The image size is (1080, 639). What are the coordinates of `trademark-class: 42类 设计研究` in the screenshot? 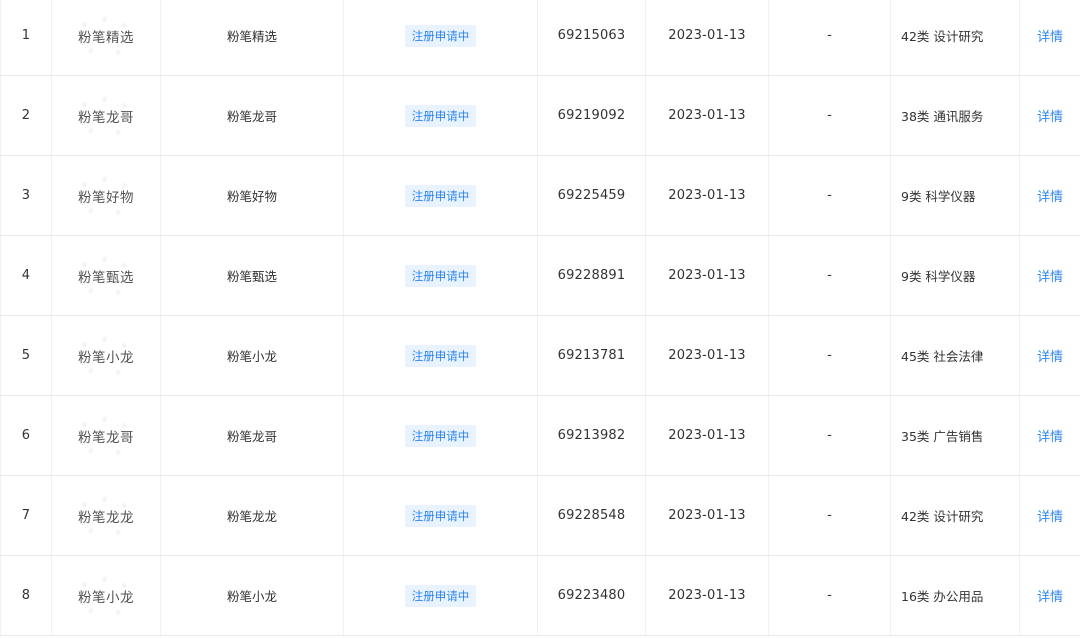 It's located at (955, 515).